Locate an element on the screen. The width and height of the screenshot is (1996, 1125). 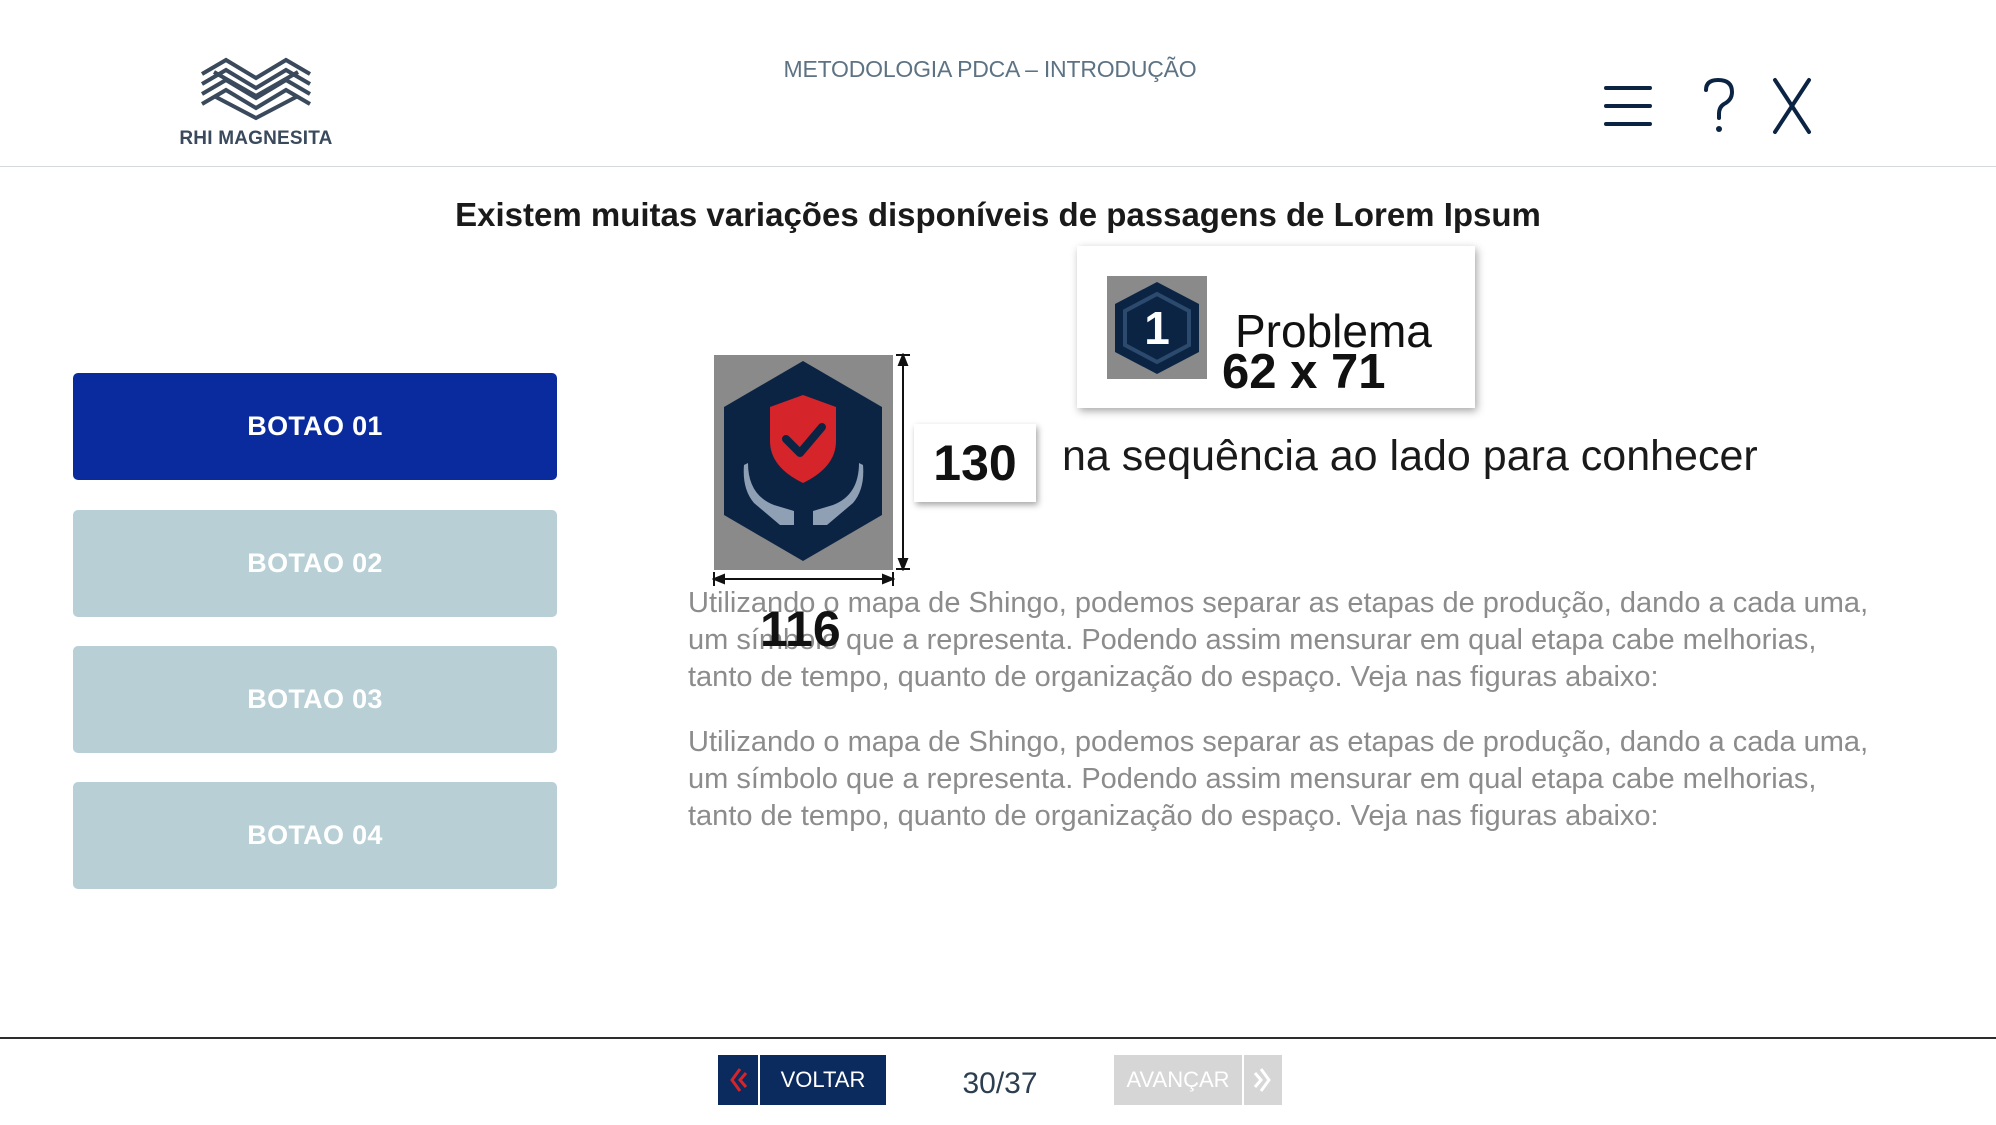
instruction-text: na sequência ao lado para conhecer is located at coordinates (1399, 456).